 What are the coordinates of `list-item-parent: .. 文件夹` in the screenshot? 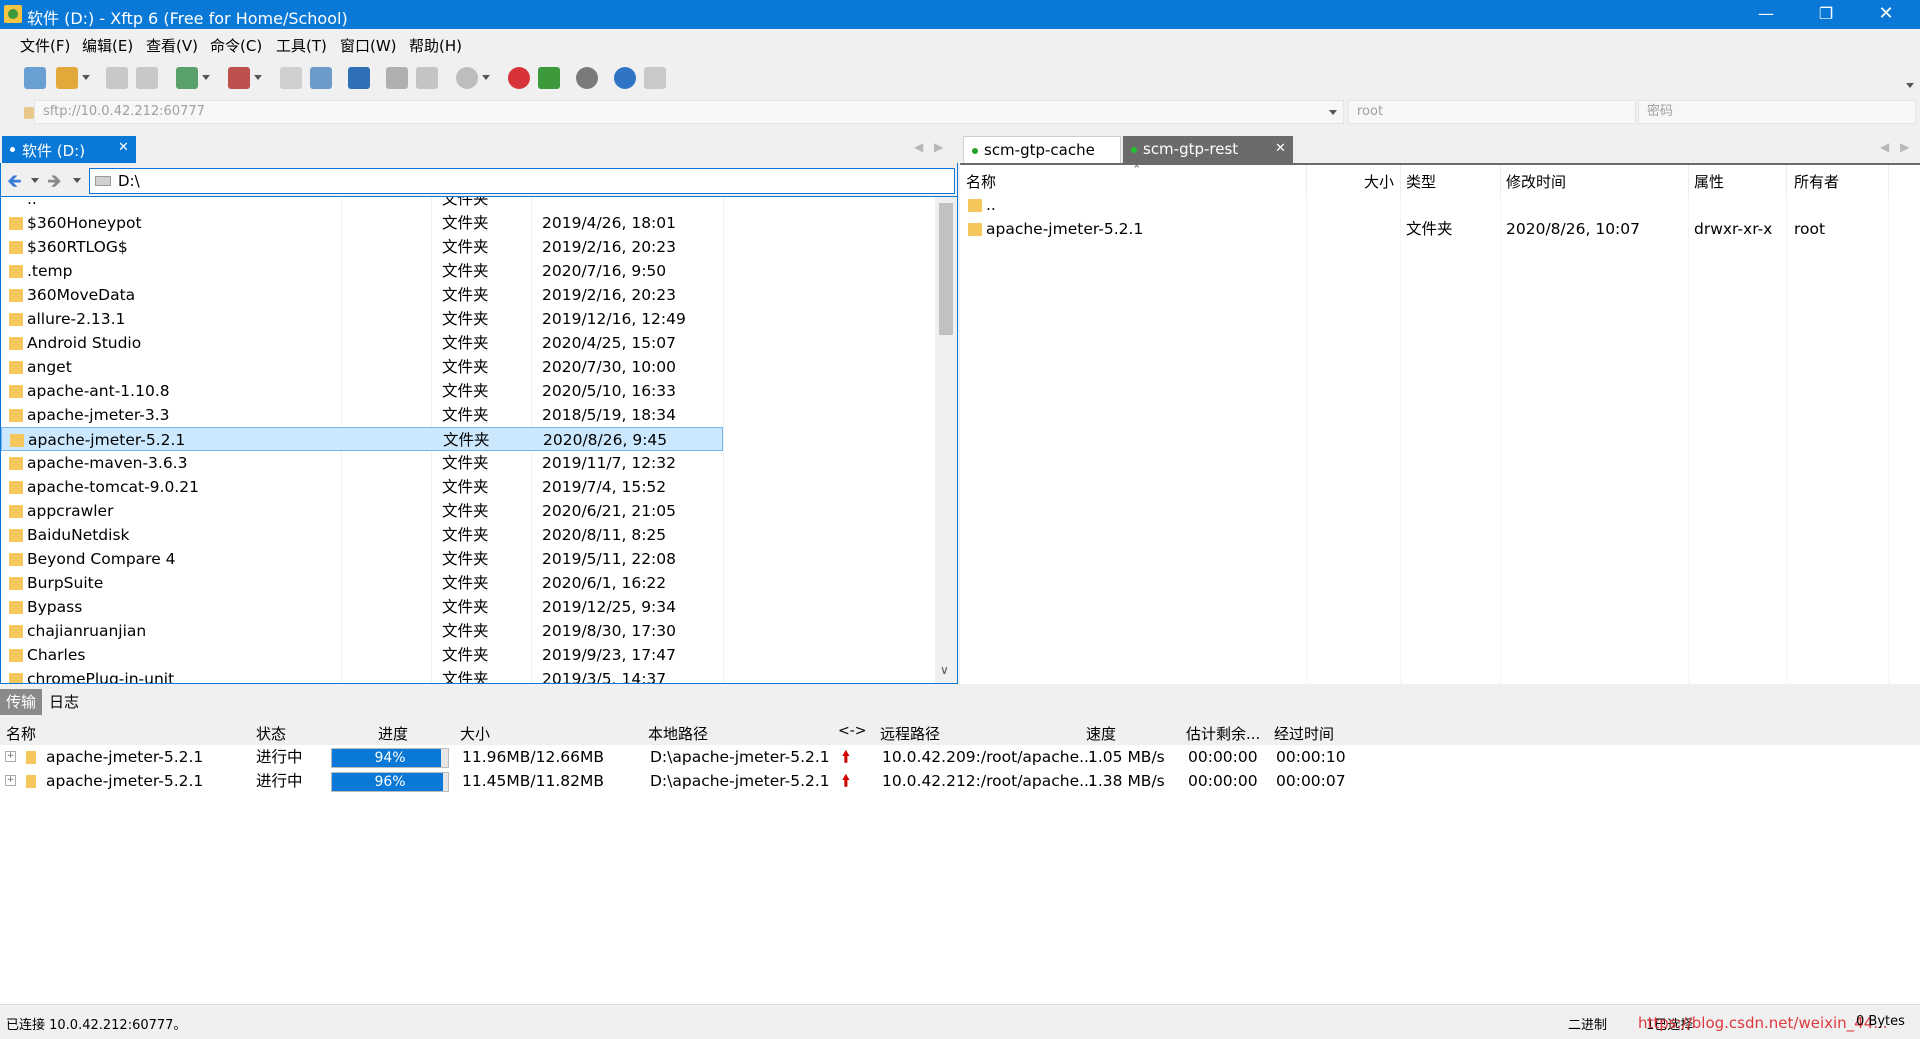 It's located at (362, 204).